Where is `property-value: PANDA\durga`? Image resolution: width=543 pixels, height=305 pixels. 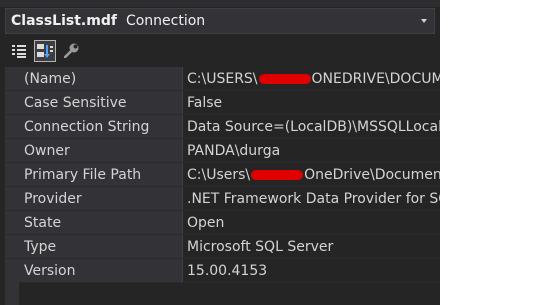 property-value: PANDA\durga is located at coordinates (311, 150).